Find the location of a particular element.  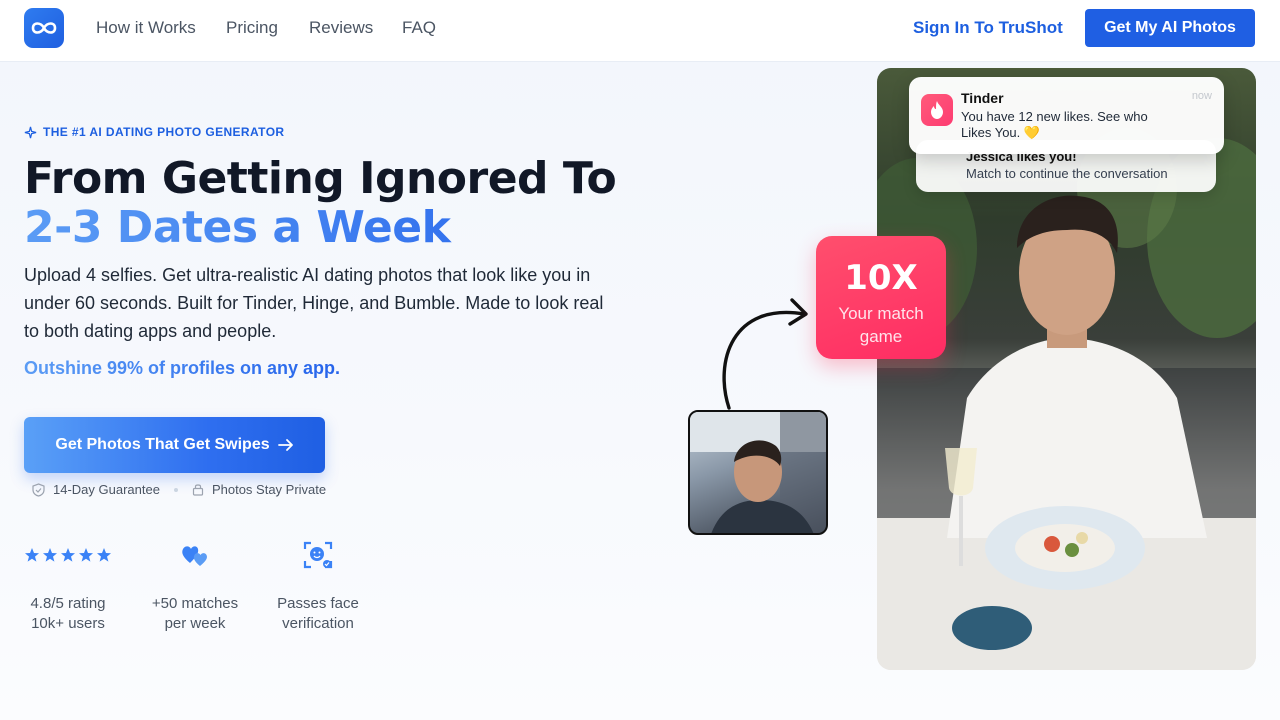

eyebrow-text: THE #1 AI DATING PHOTO GENERATOR is located at coordinates (164, 132).